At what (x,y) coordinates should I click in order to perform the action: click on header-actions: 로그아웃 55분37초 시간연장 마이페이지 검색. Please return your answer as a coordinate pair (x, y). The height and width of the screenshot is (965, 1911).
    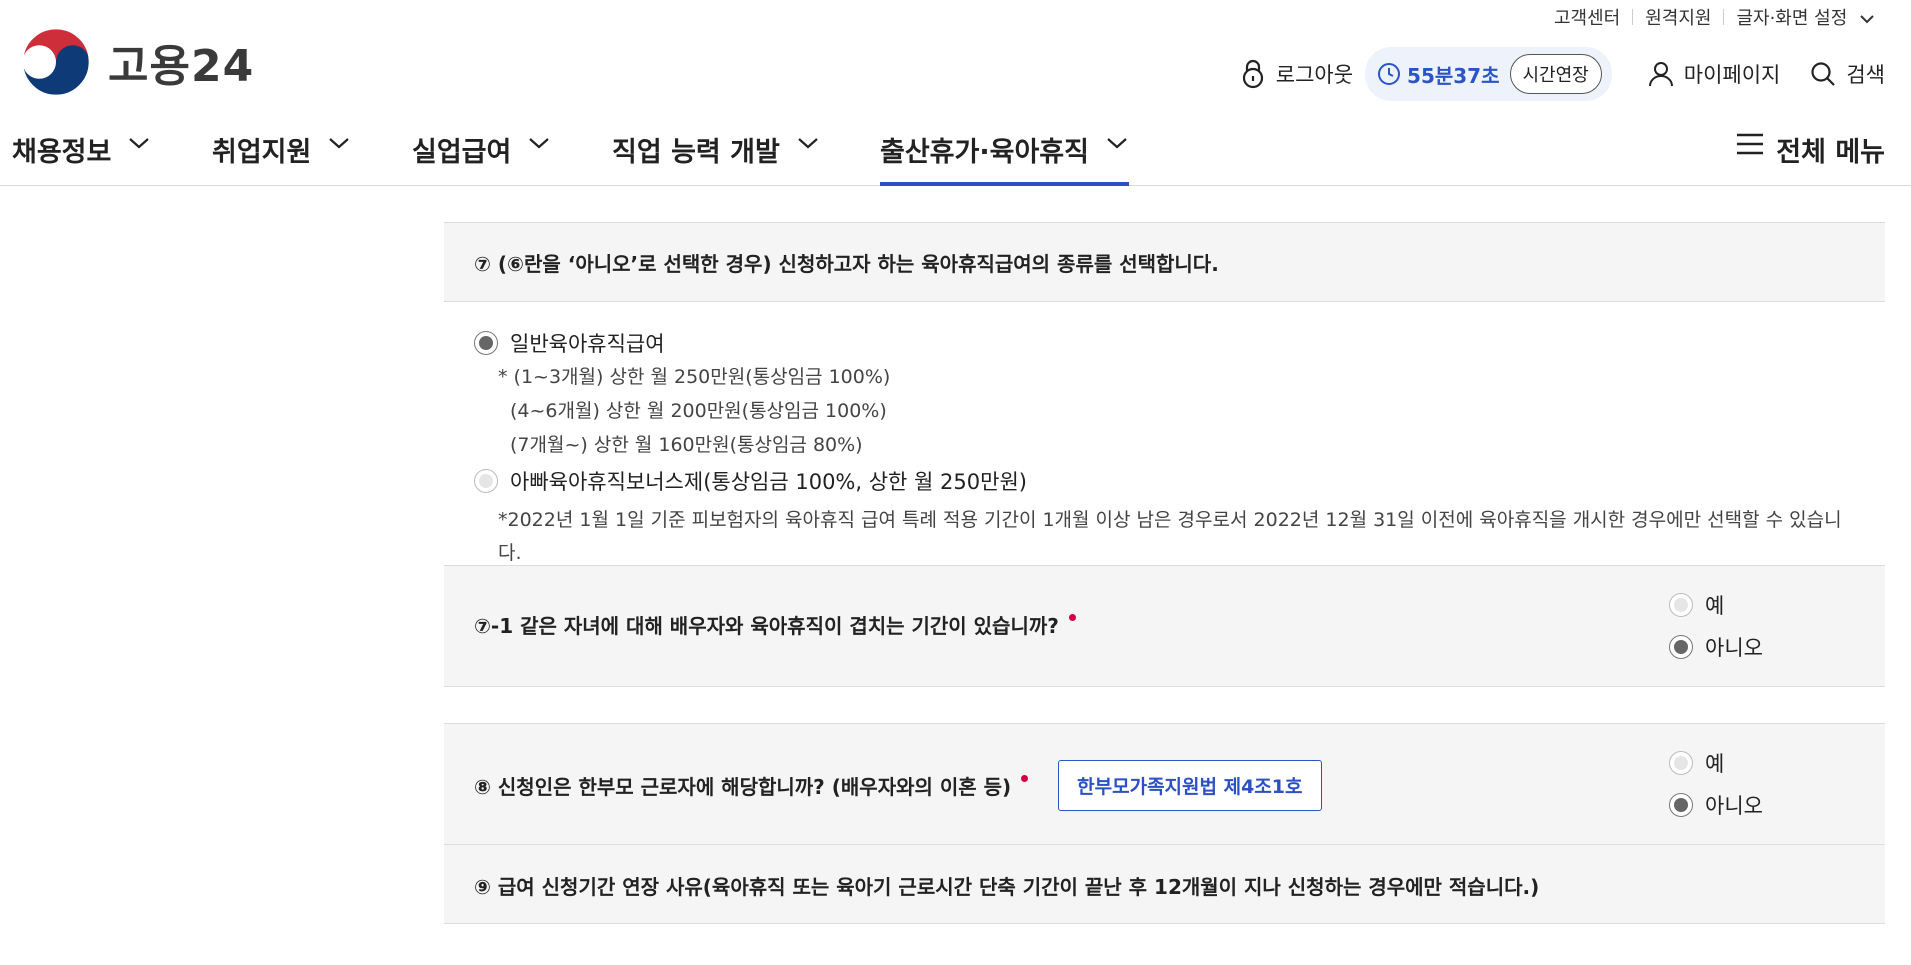
    Looking at the image, I should click on (1562, 74).